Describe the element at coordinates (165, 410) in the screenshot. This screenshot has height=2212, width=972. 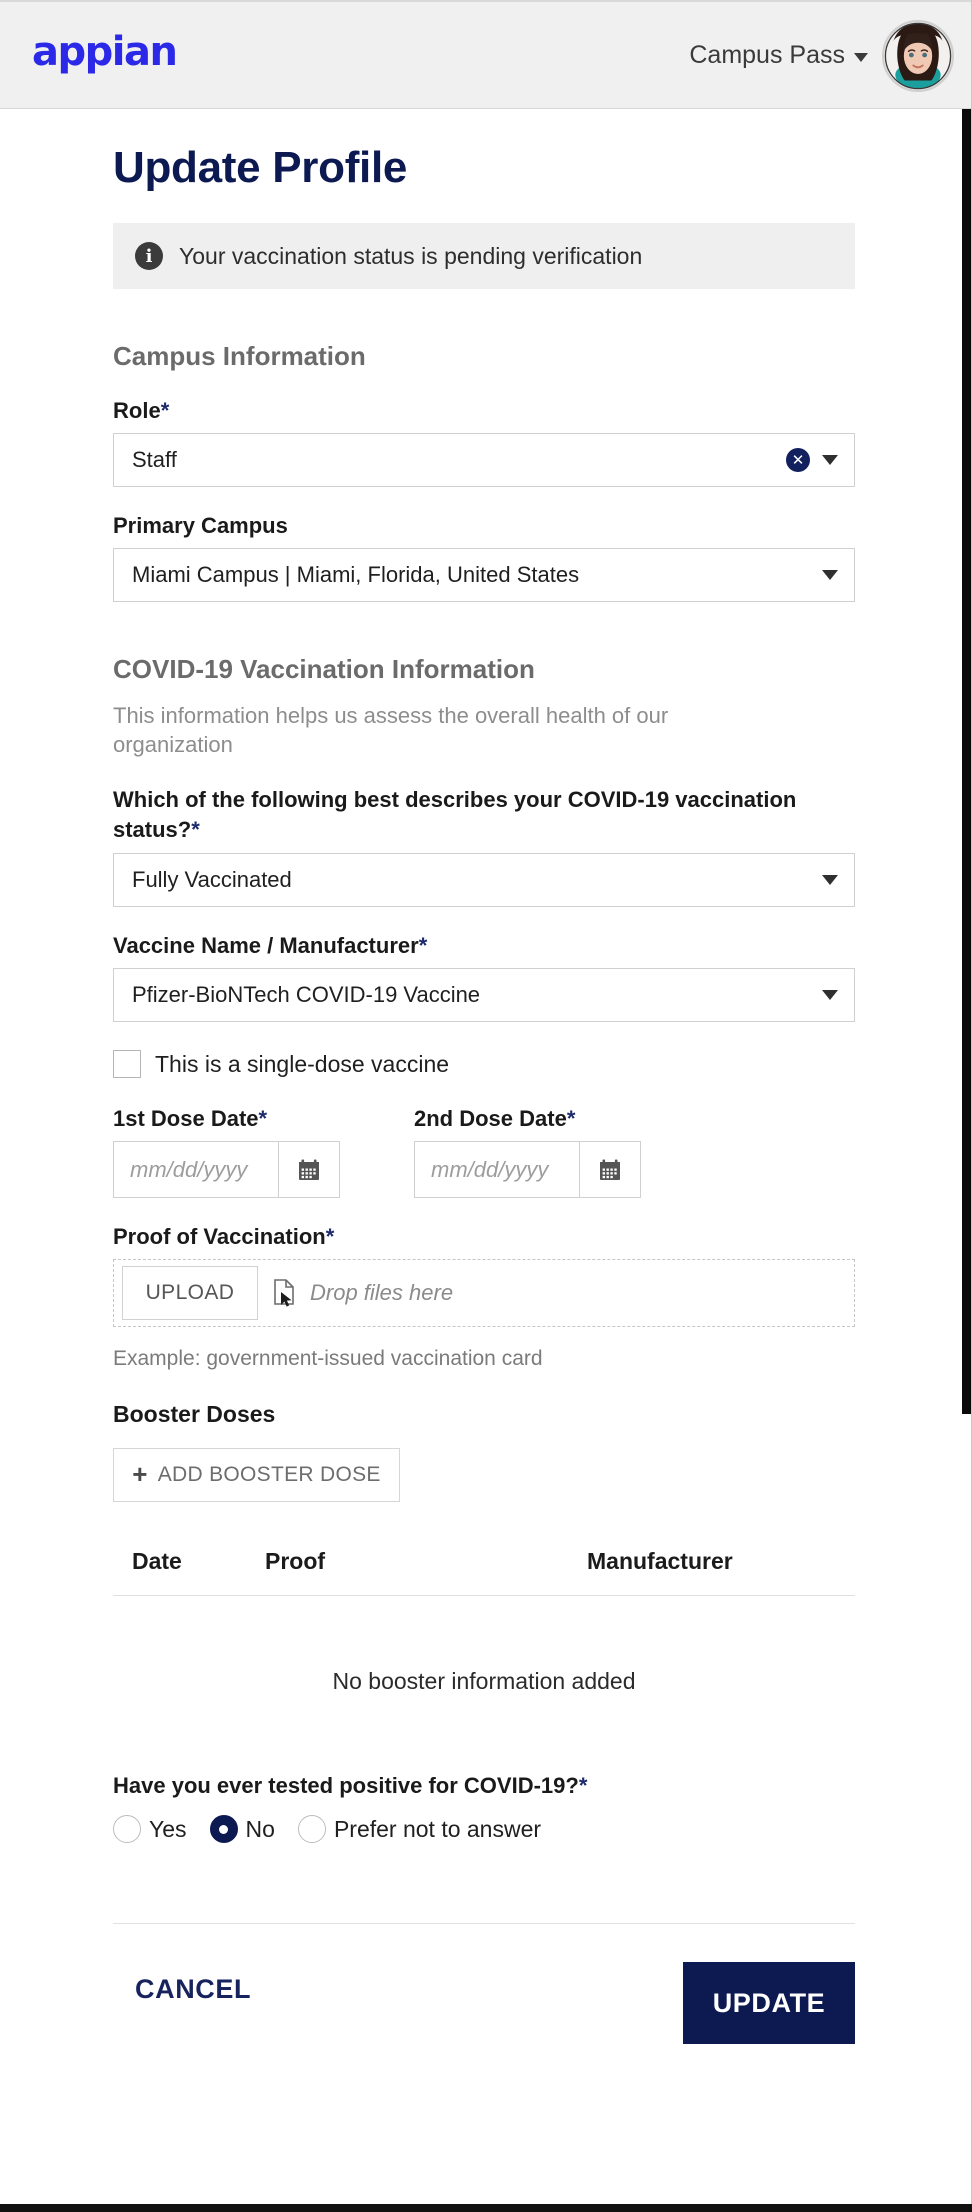
I see `role-required-marker: *` at that location.